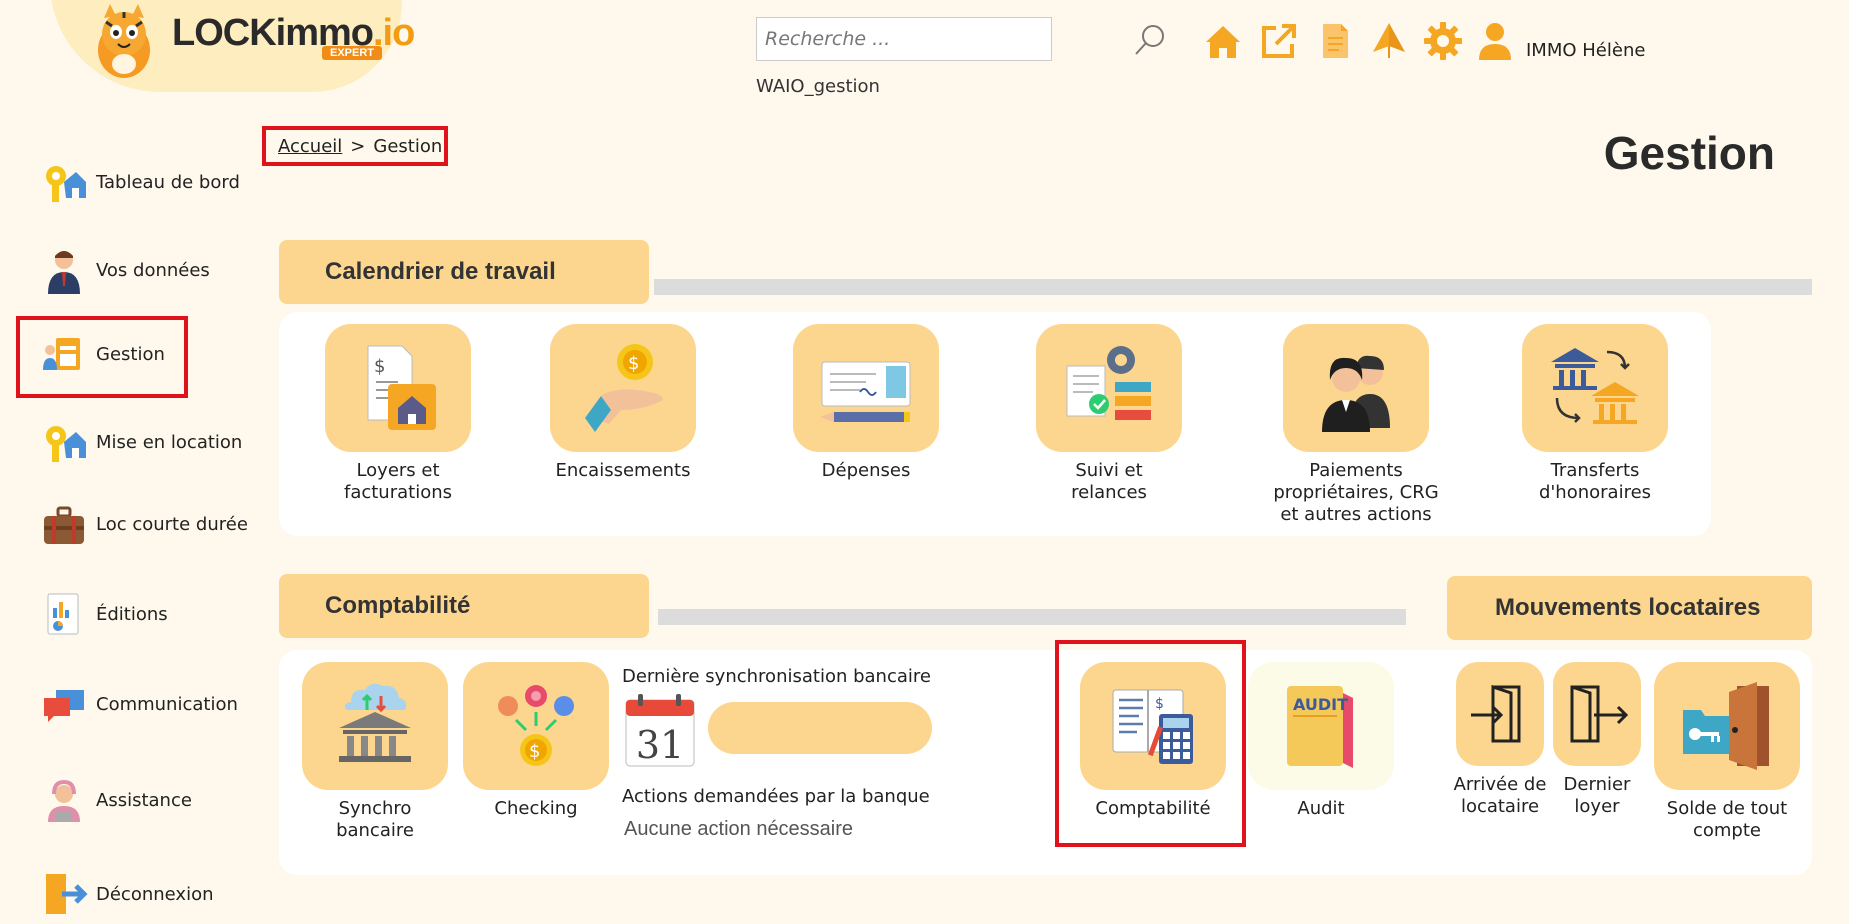  I want to click on logout-icon, so click(67, 894).